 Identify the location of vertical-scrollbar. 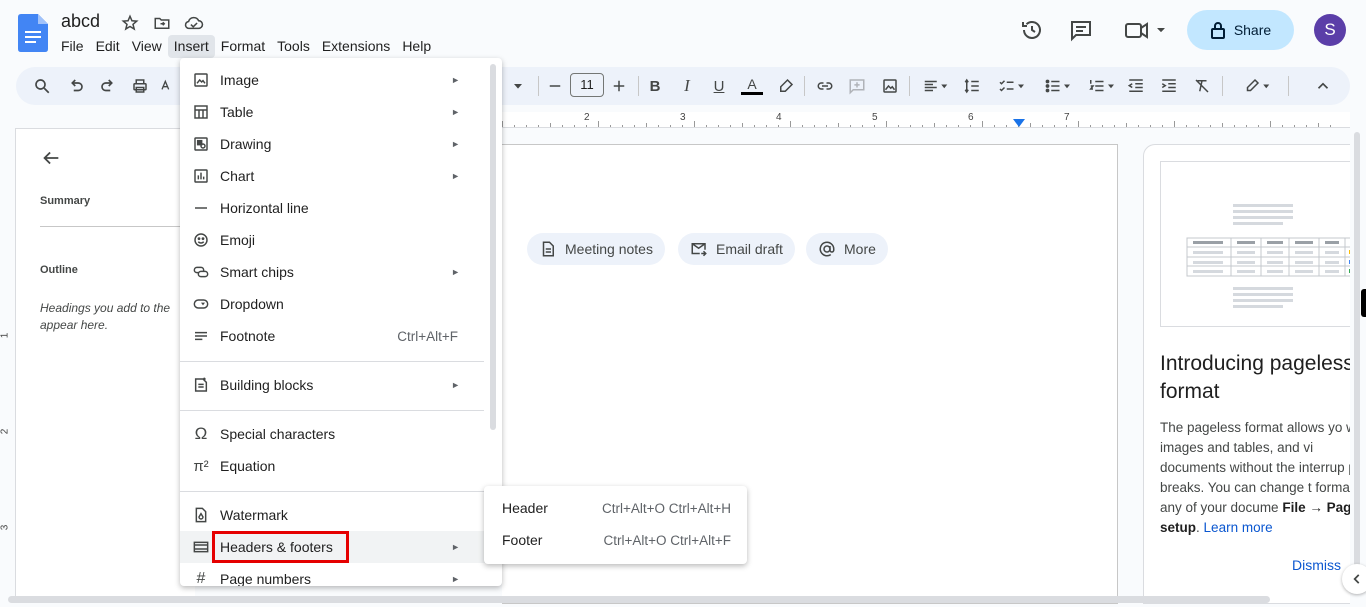
(1357, 352).